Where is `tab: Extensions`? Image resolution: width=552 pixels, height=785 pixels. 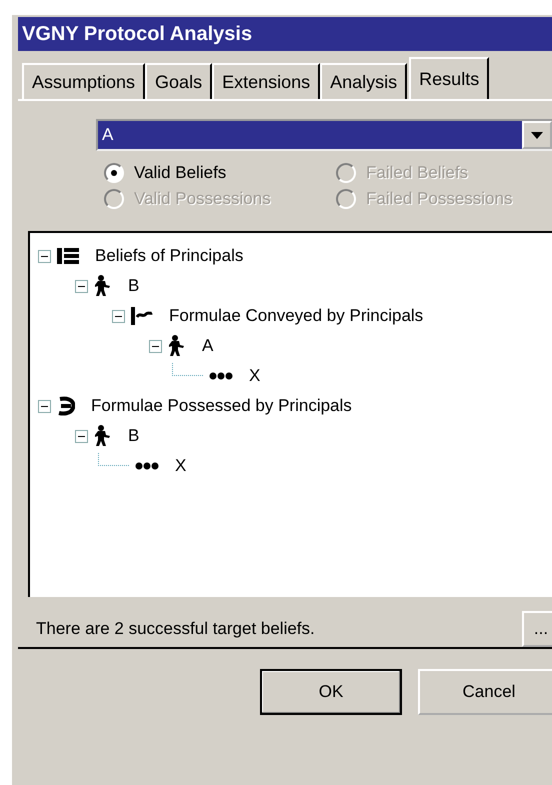 tab: Extensions is located at coordinates (266, 81).